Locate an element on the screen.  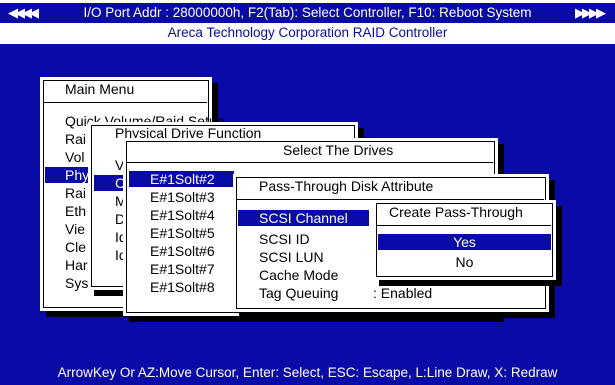
drive-item-slot-4: E#1Solt#4 is located at coordinates (182, 215).